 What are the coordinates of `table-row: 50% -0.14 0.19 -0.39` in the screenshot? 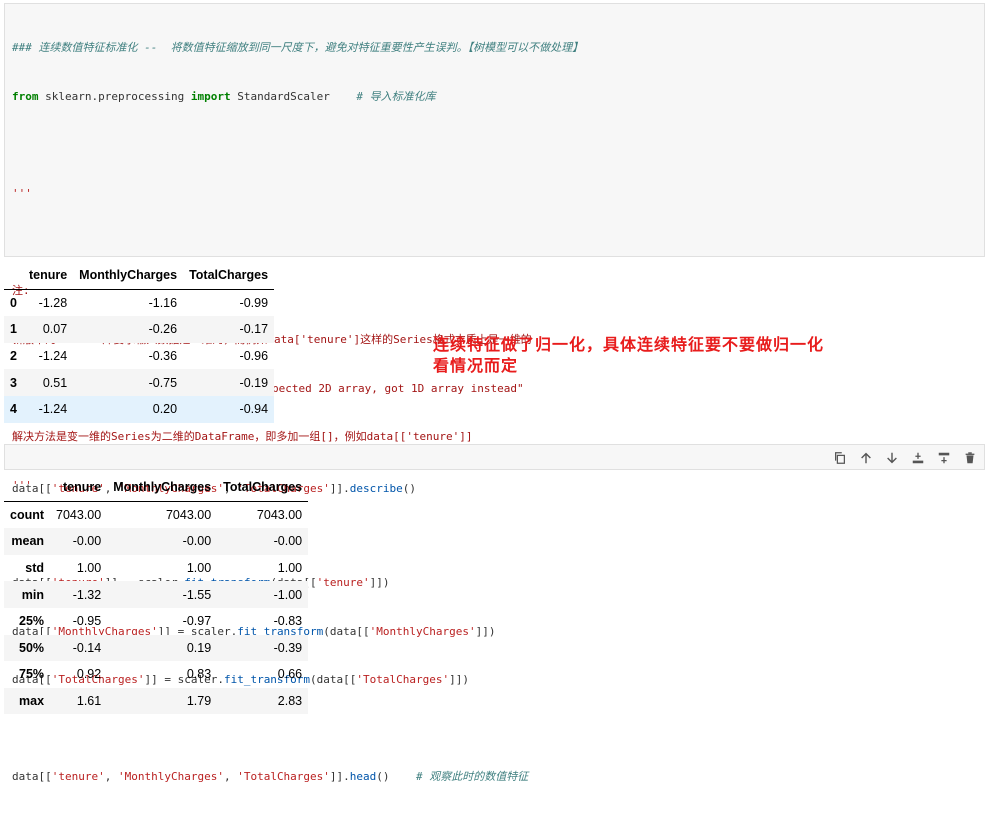 It's located at (156, 648).